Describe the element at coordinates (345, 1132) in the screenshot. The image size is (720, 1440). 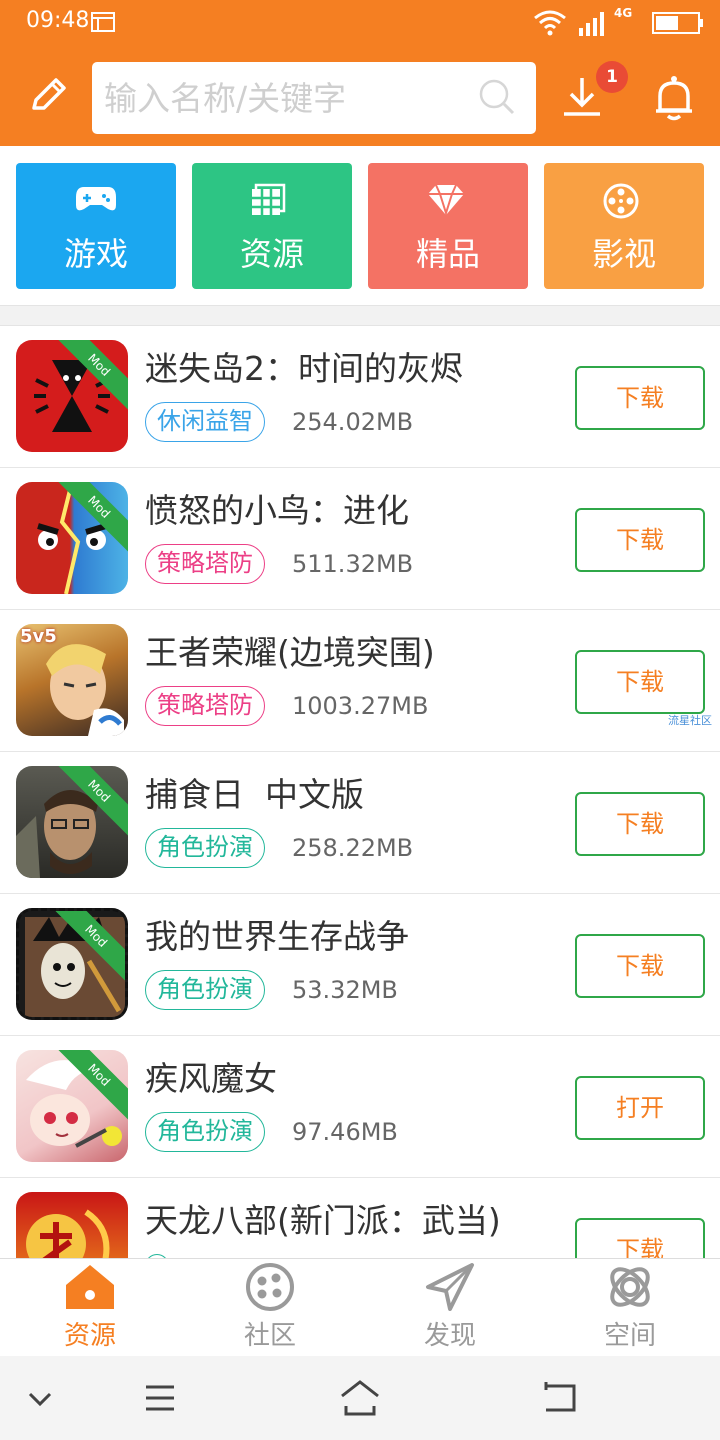
I see `file-size: 97.46MB` at that location.